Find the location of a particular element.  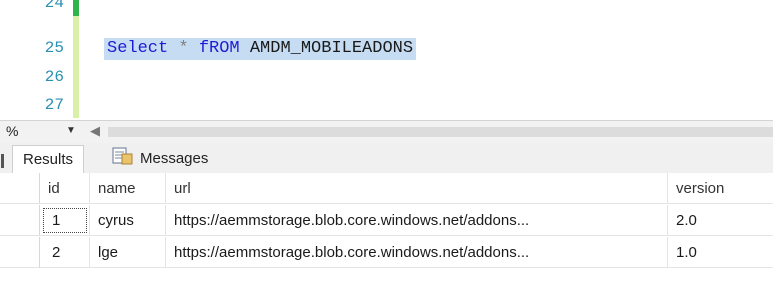

select-keyword: Select is located at coordinates (138, 48).